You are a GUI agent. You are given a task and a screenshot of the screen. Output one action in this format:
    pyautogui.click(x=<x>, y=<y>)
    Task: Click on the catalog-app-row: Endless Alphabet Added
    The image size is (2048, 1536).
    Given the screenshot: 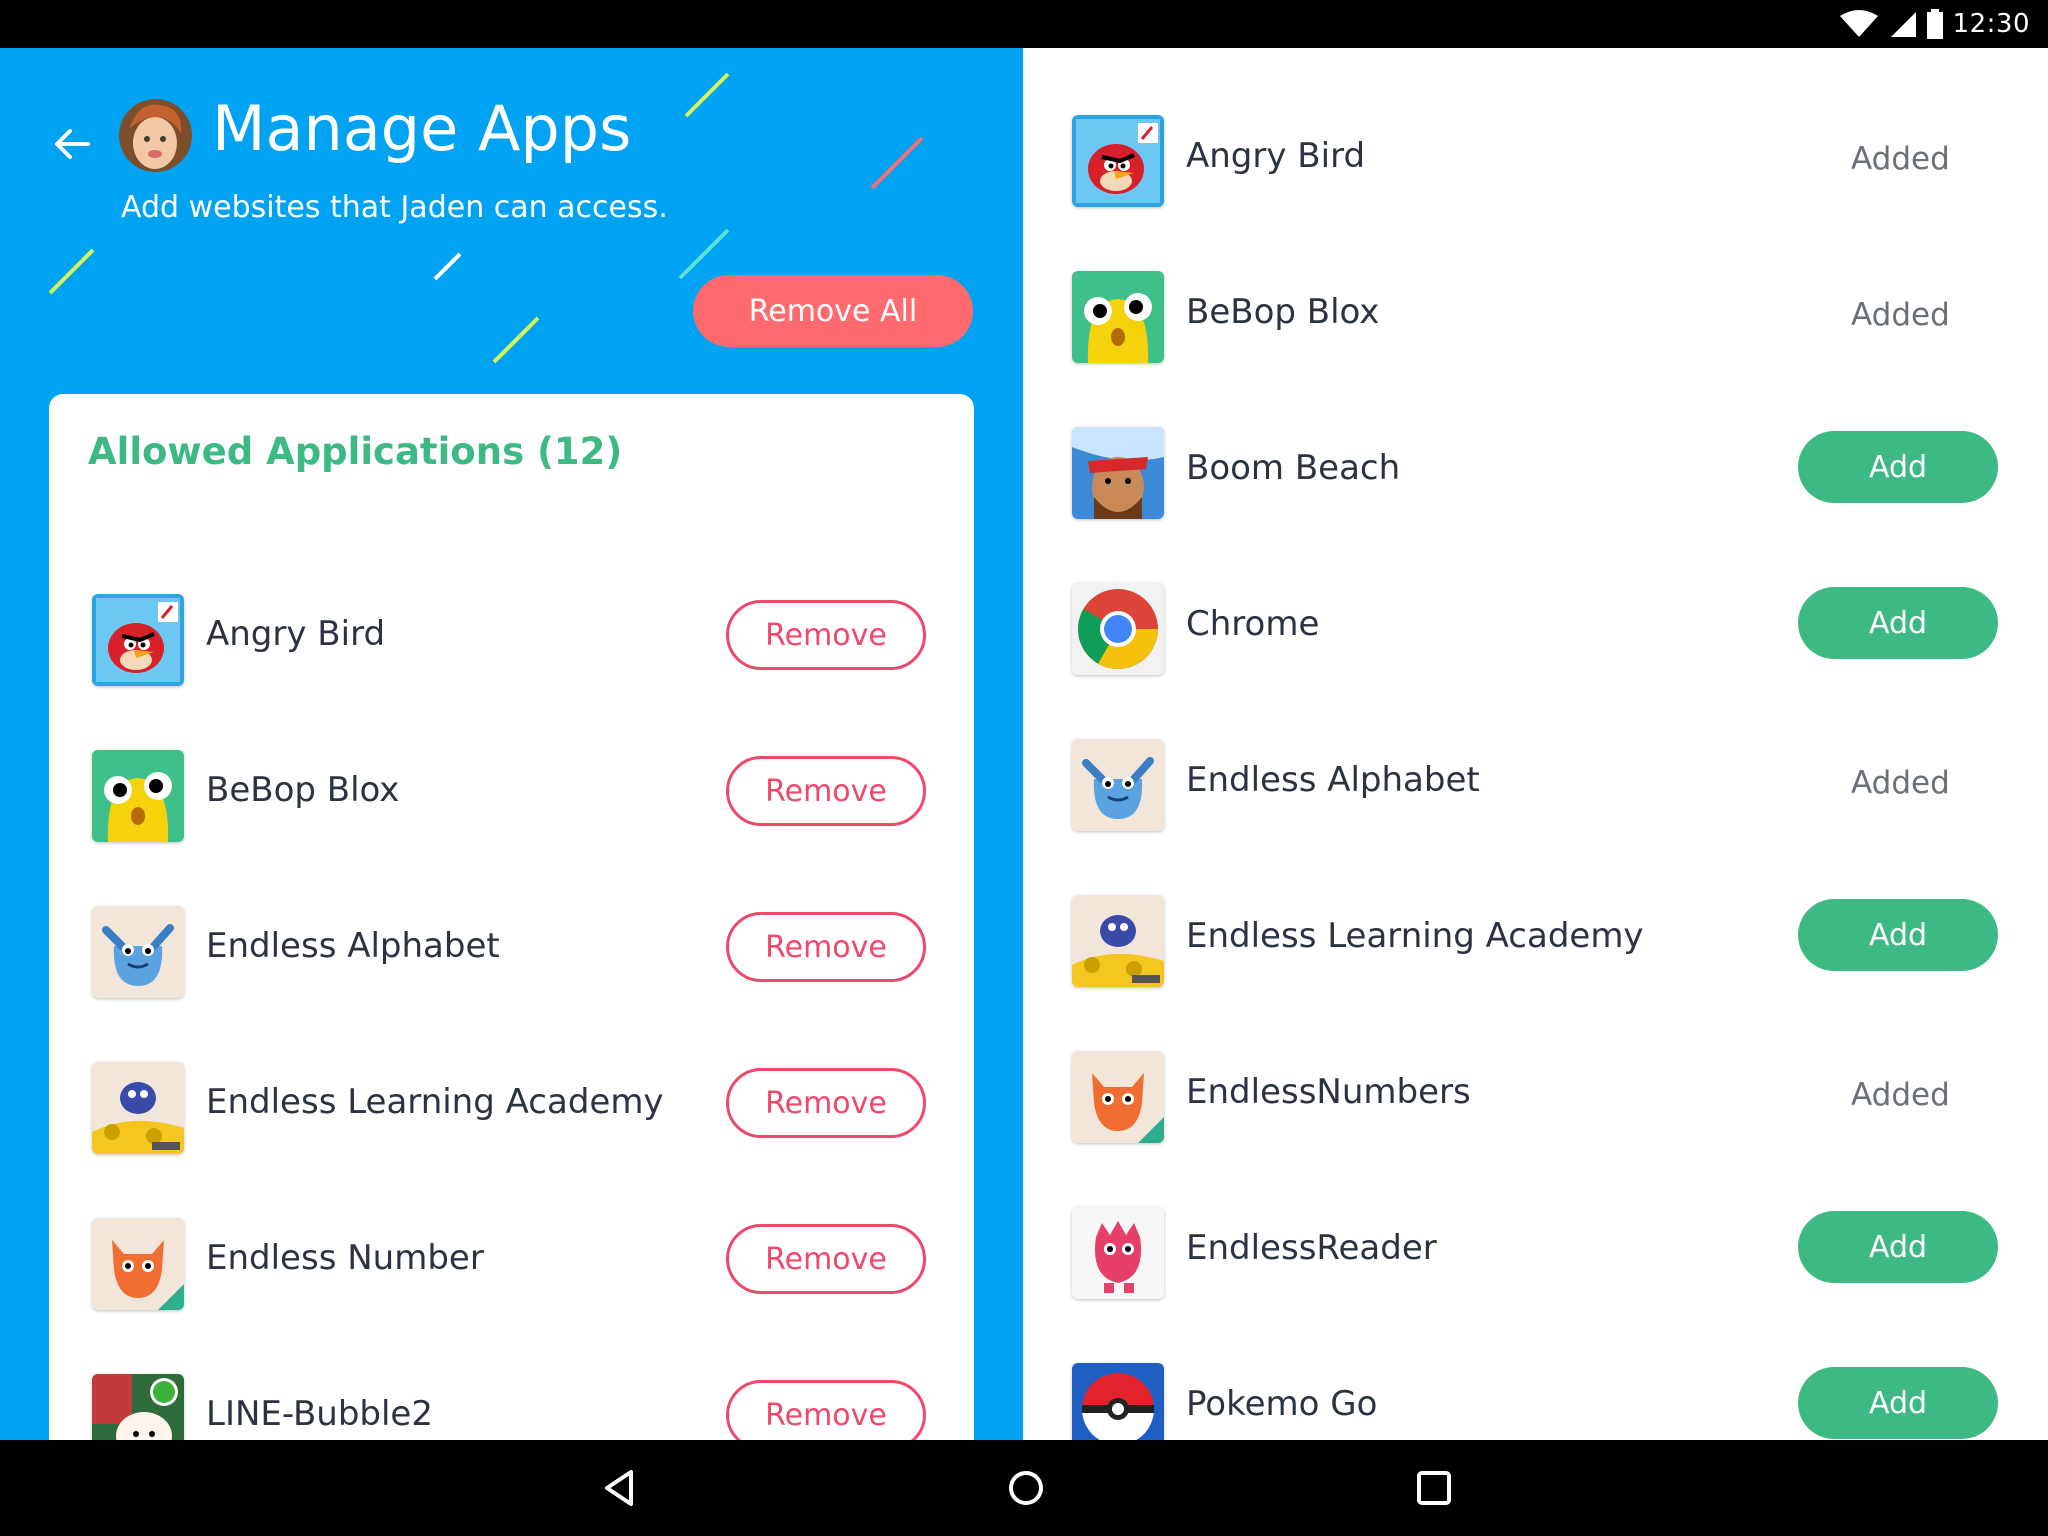 What is the action you would take?
    pyautogui.click(x=1535, y=751)
    